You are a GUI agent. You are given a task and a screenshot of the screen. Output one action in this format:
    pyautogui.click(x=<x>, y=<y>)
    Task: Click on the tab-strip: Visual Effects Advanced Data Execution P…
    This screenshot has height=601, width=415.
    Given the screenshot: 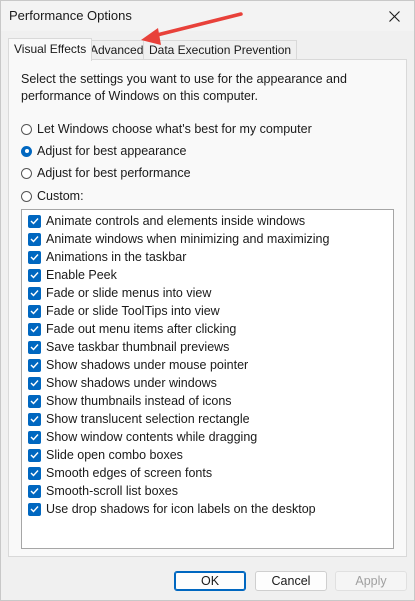 What is the action you would take?
    pyautogui.click(x=208, y=49)
    